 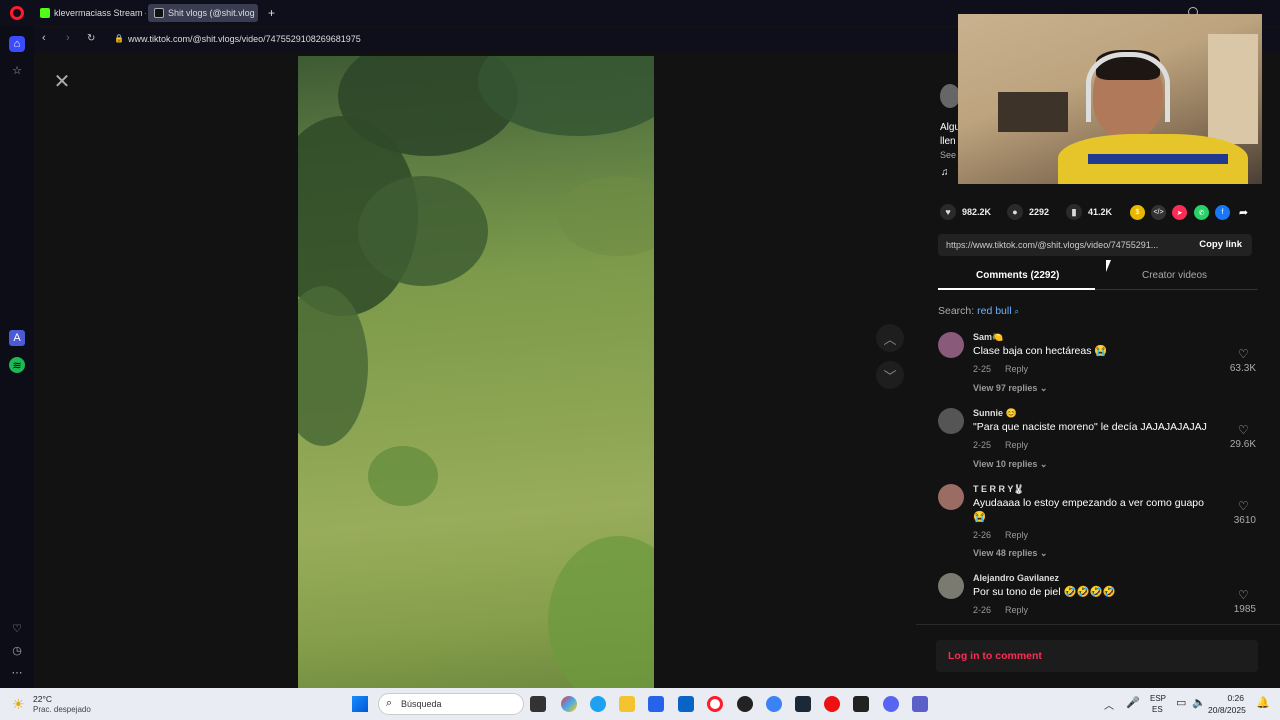 I want to click on weather-icon: ☀, so click(x=18, y=704).